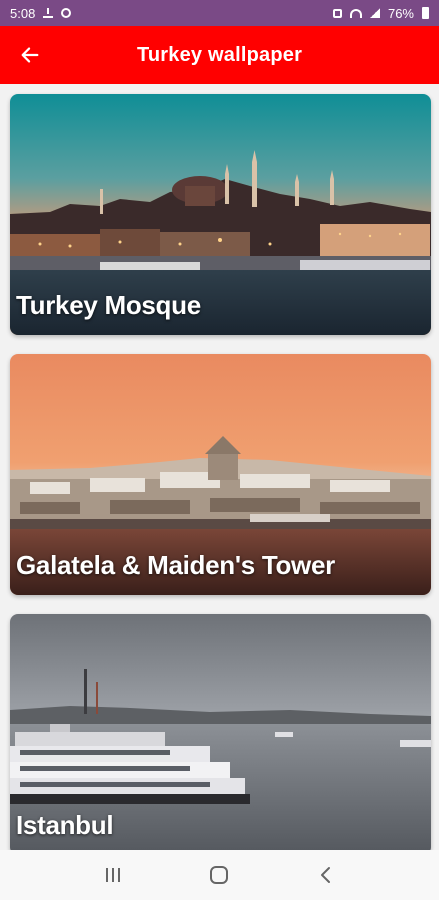 This screenshot has height=900, width=439. I want to click on app-bar: Turkey wallpaper, so click(219, 55).